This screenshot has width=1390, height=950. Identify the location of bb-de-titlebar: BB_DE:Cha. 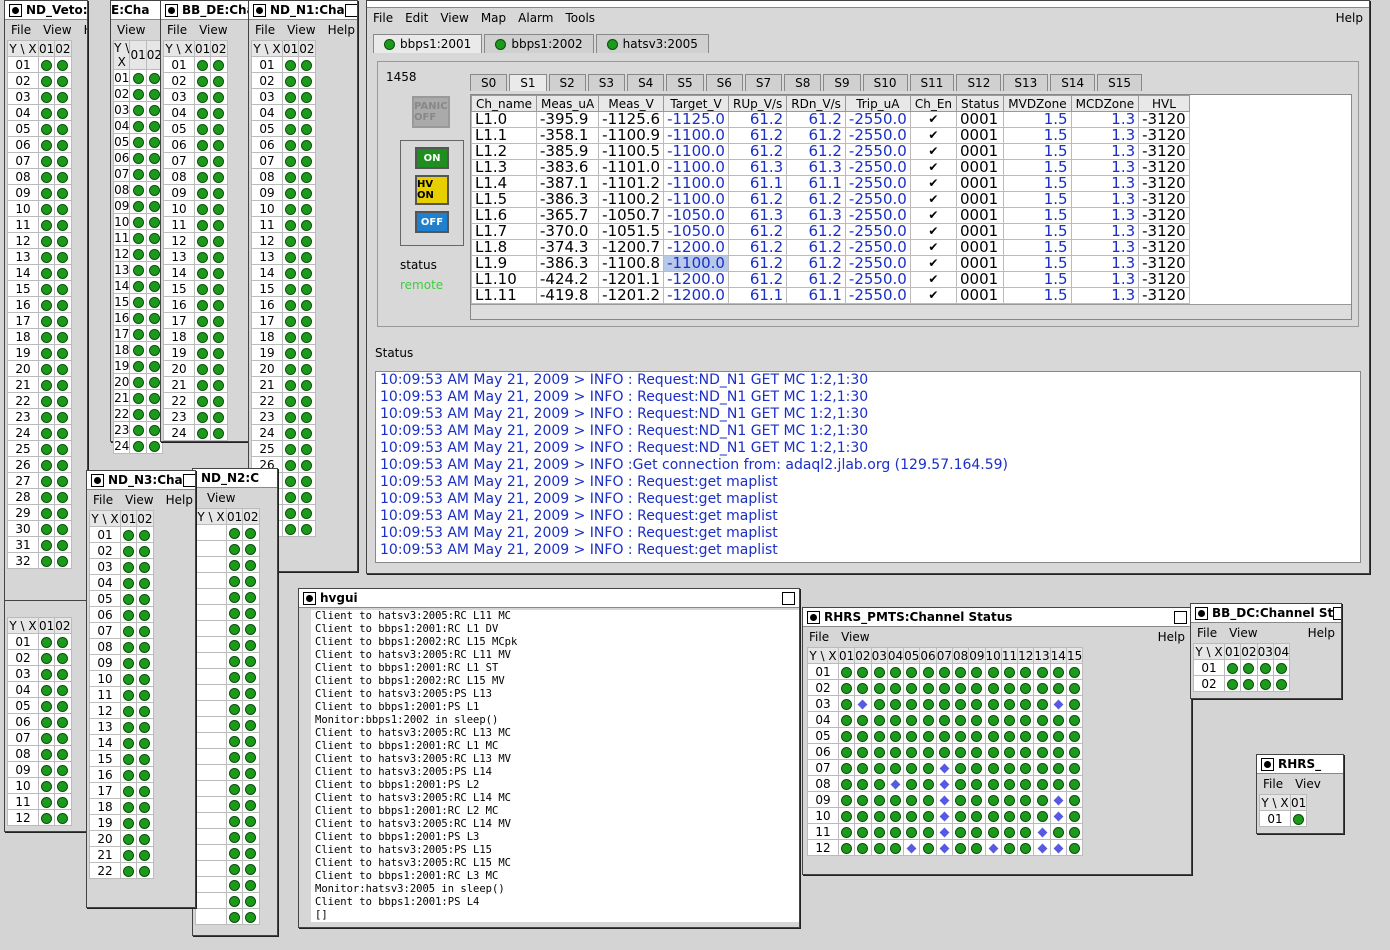
(205, 10).